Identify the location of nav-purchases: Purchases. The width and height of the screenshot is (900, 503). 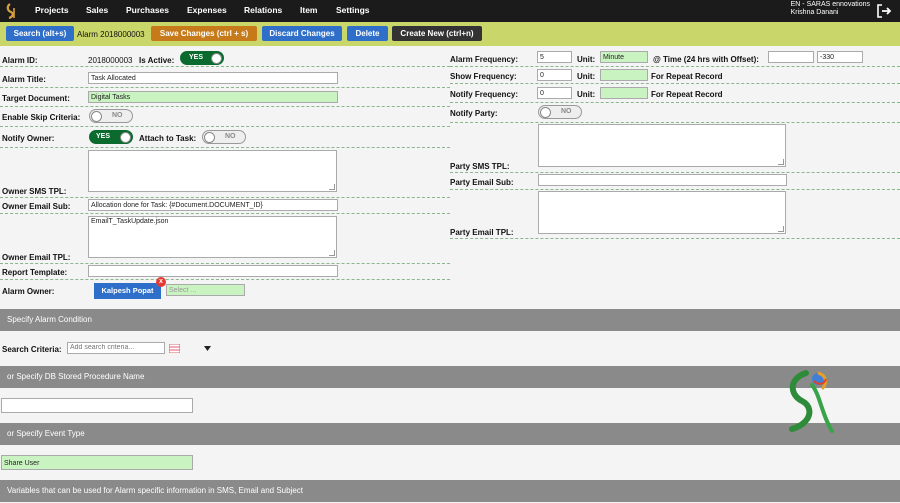
(147, 10).